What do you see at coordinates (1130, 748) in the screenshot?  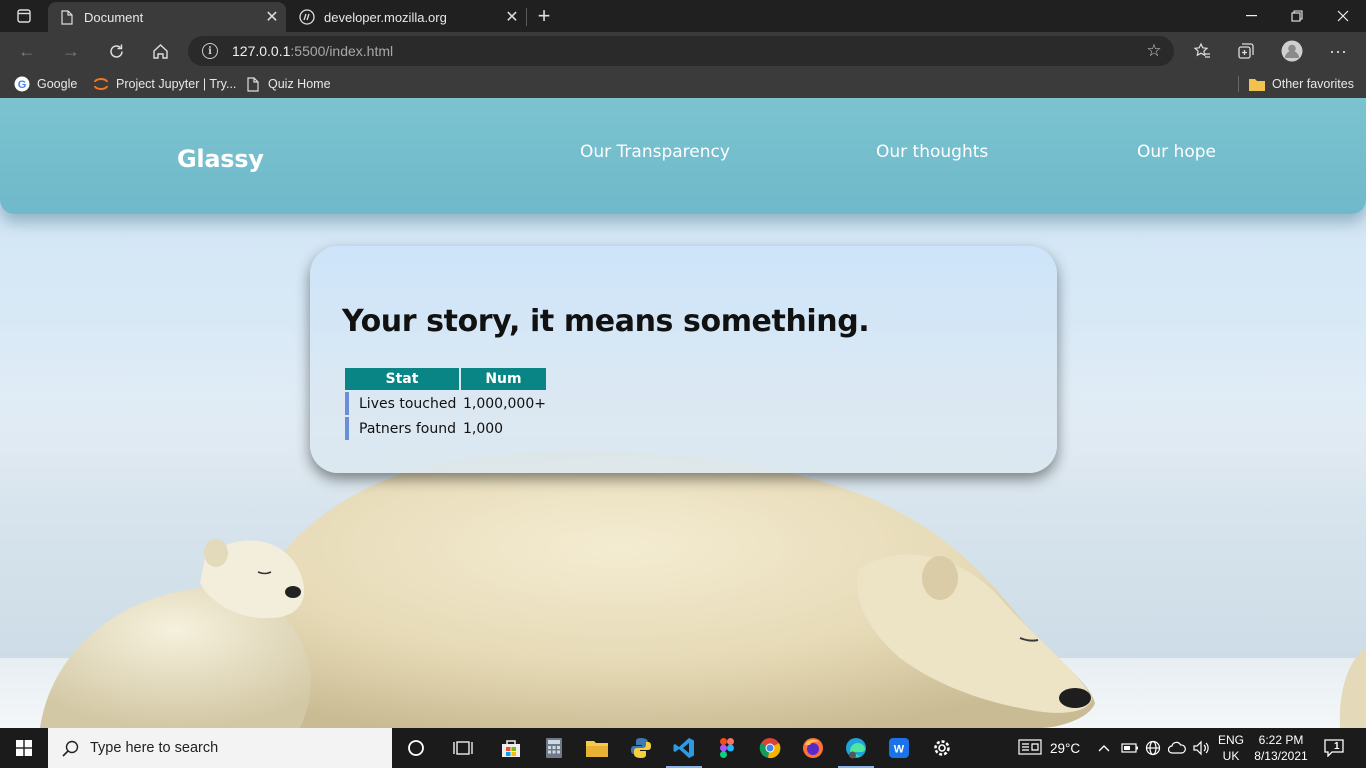 I see `battery-icon` at bounding box center [1130, 748].